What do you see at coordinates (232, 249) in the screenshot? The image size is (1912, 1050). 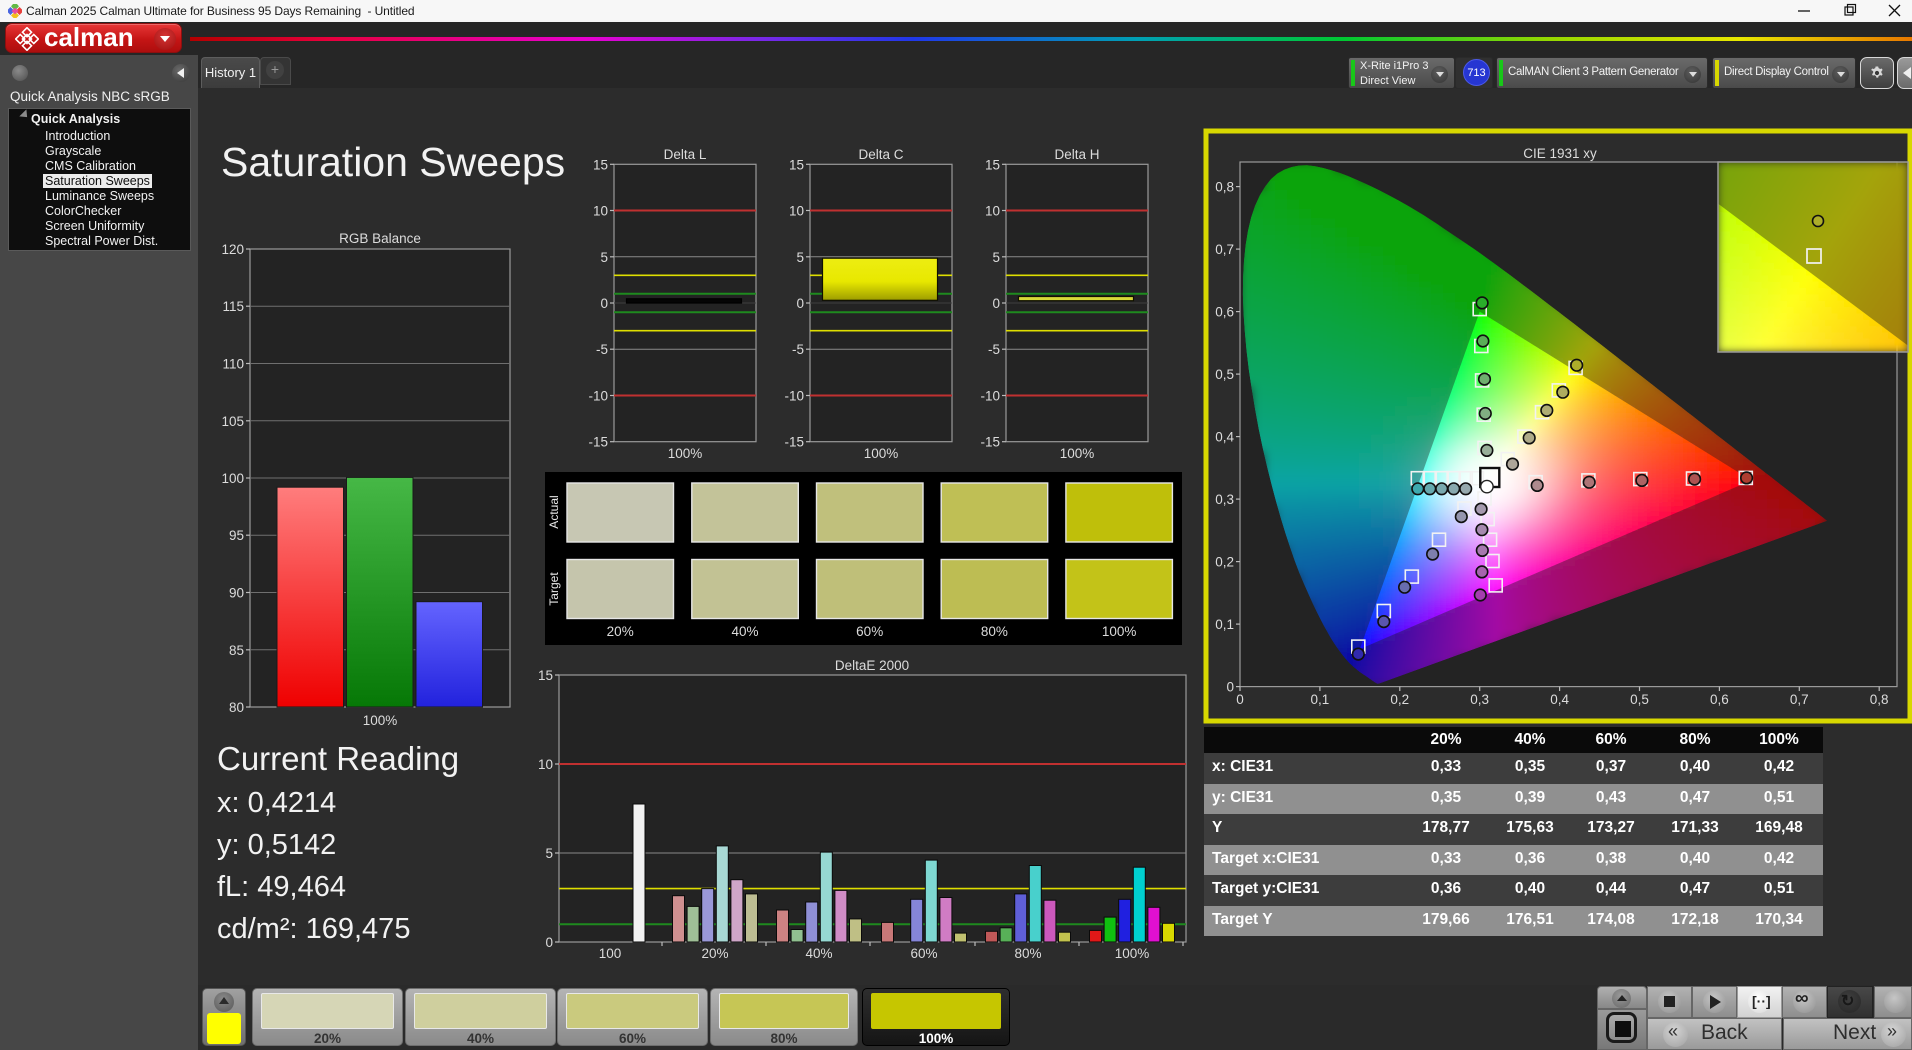 I see `svg-text: 120` at bounding box center [232, 249].